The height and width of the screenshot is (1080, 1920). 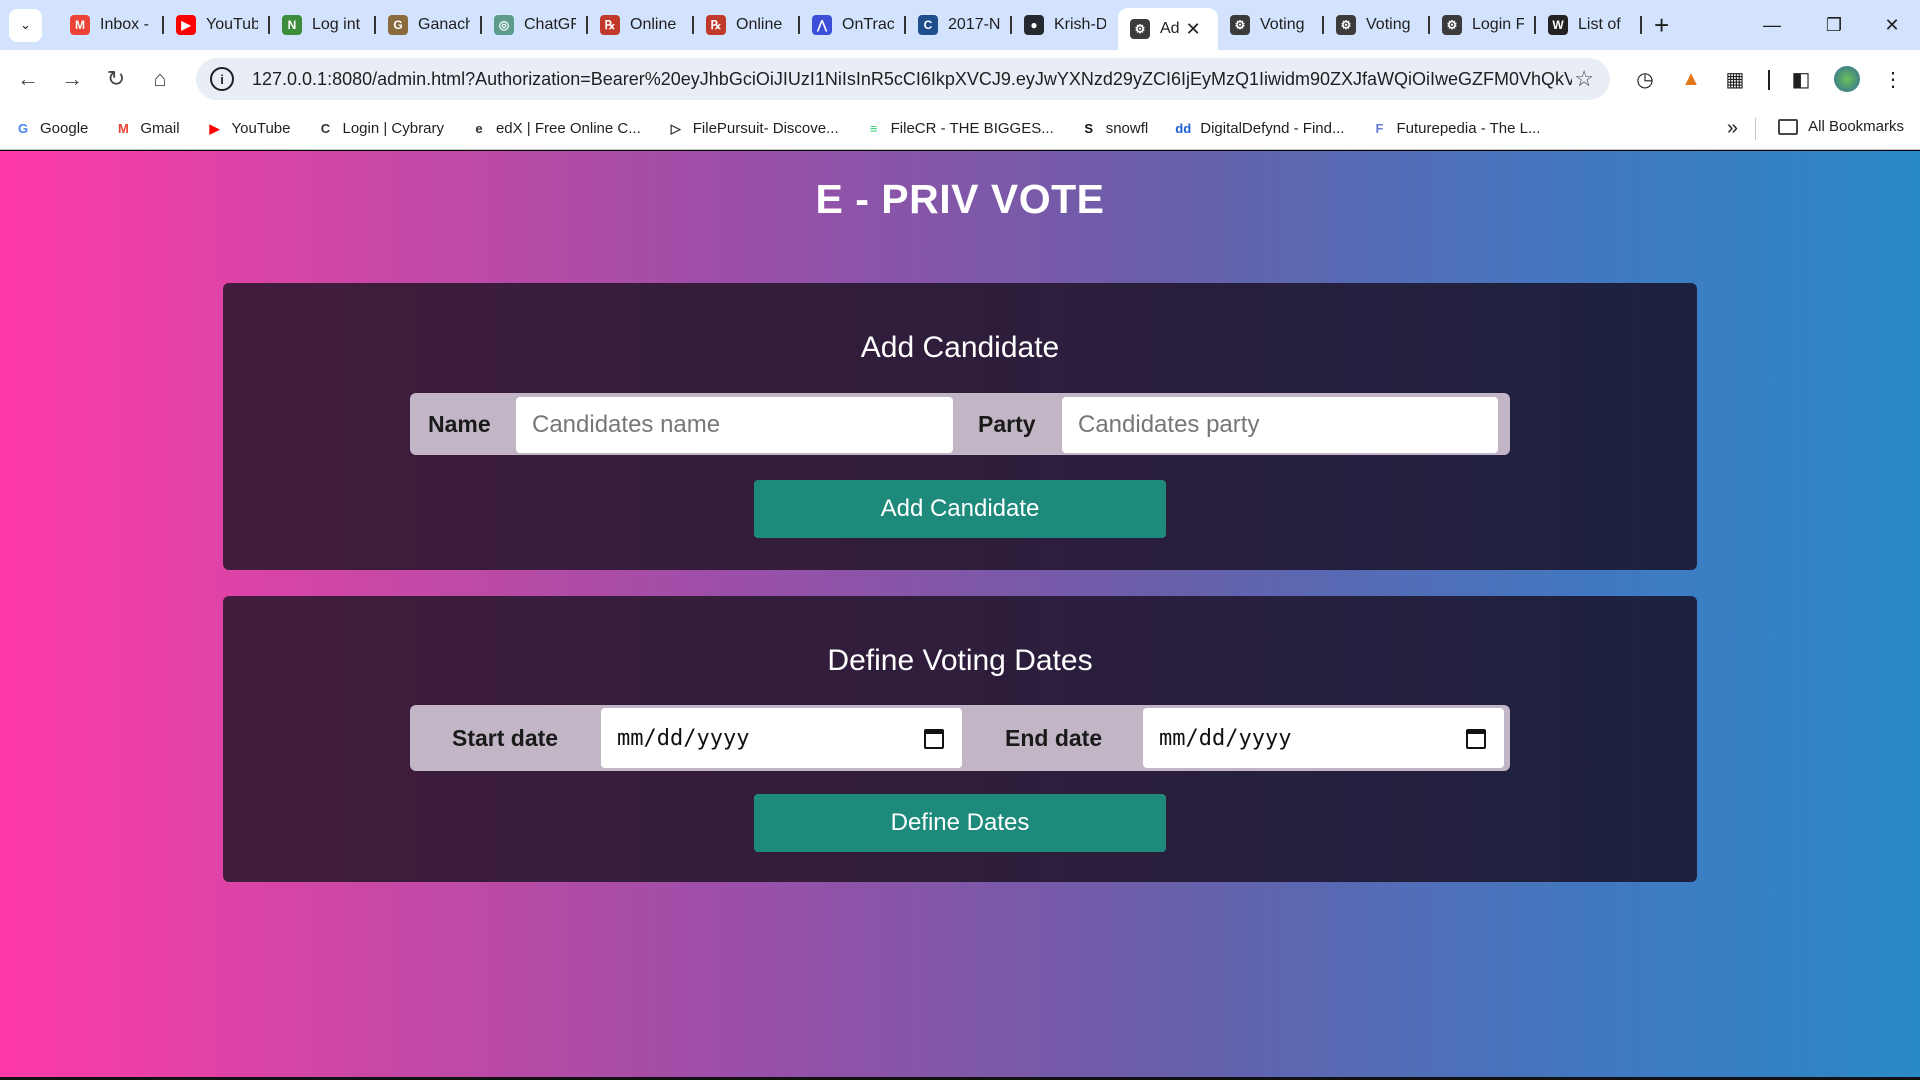 What do you see at coordinates (675, 128) in the screenshot?
I see `filepursuit-icon: ▷` at bounding box center [675, 128].